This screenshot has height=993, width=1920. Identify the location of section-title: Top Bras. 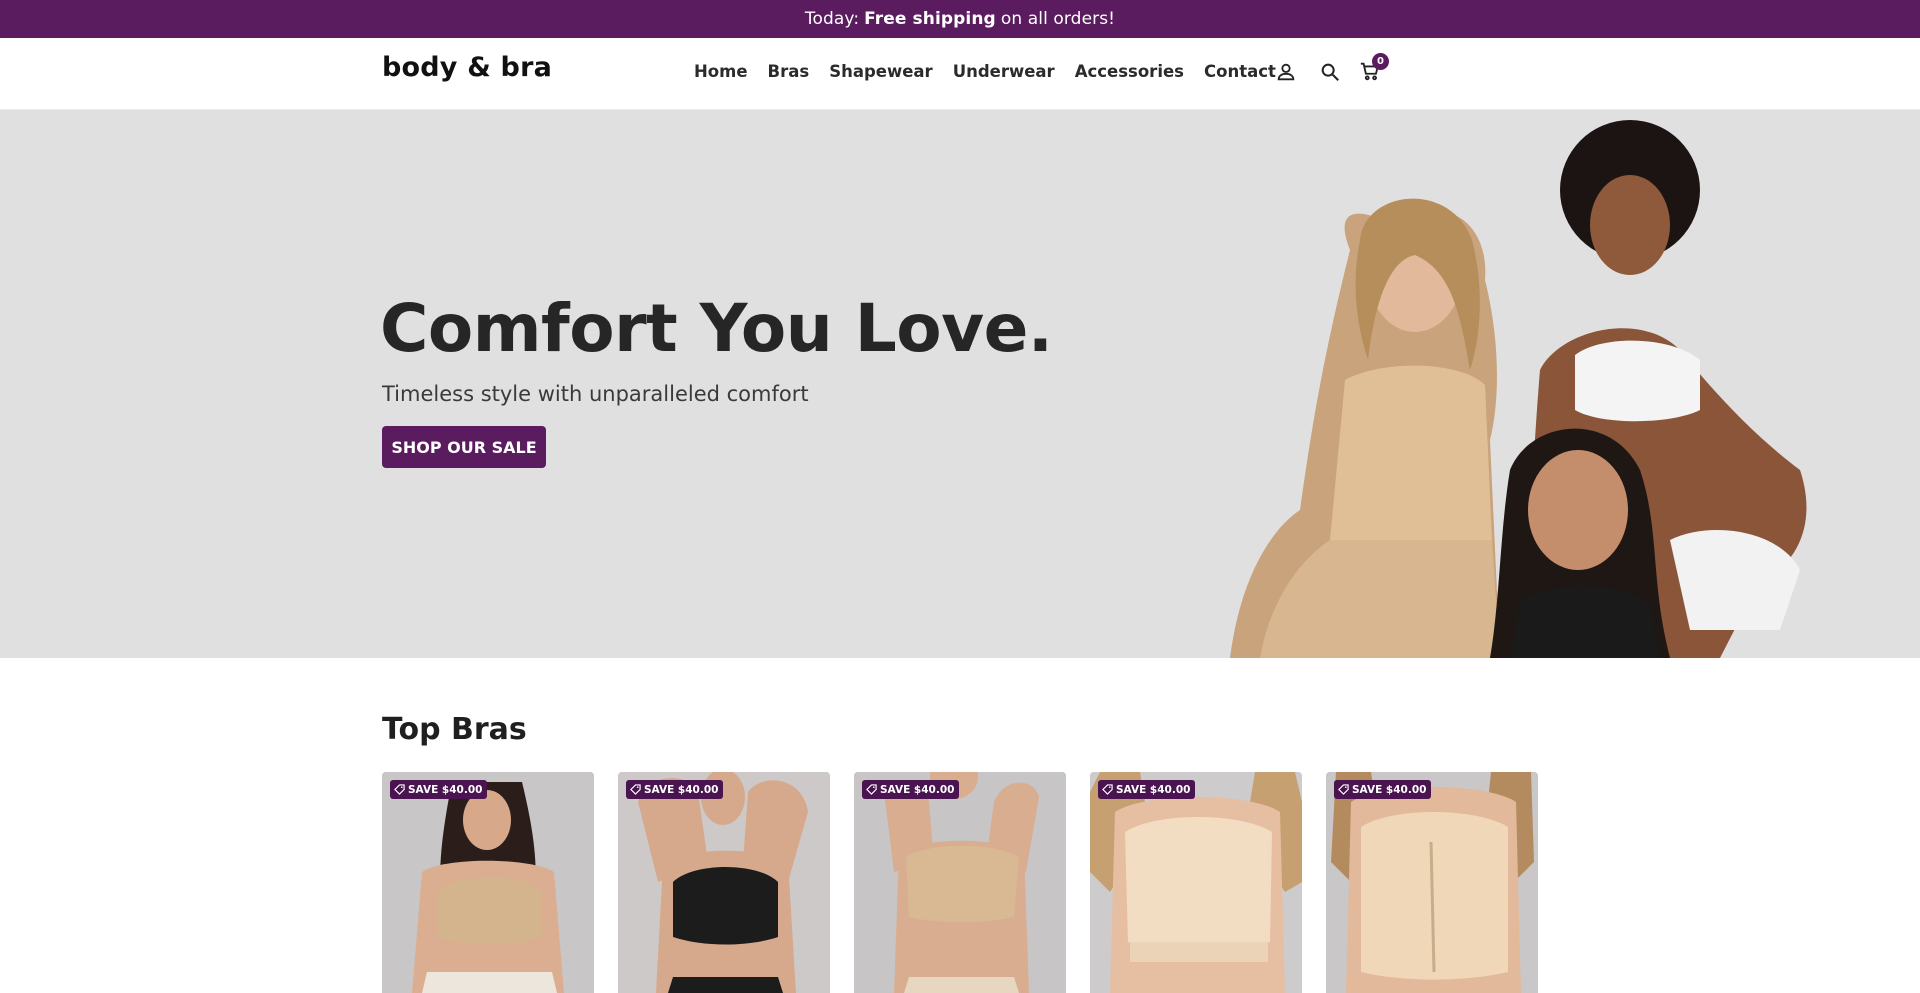
(454, 729).